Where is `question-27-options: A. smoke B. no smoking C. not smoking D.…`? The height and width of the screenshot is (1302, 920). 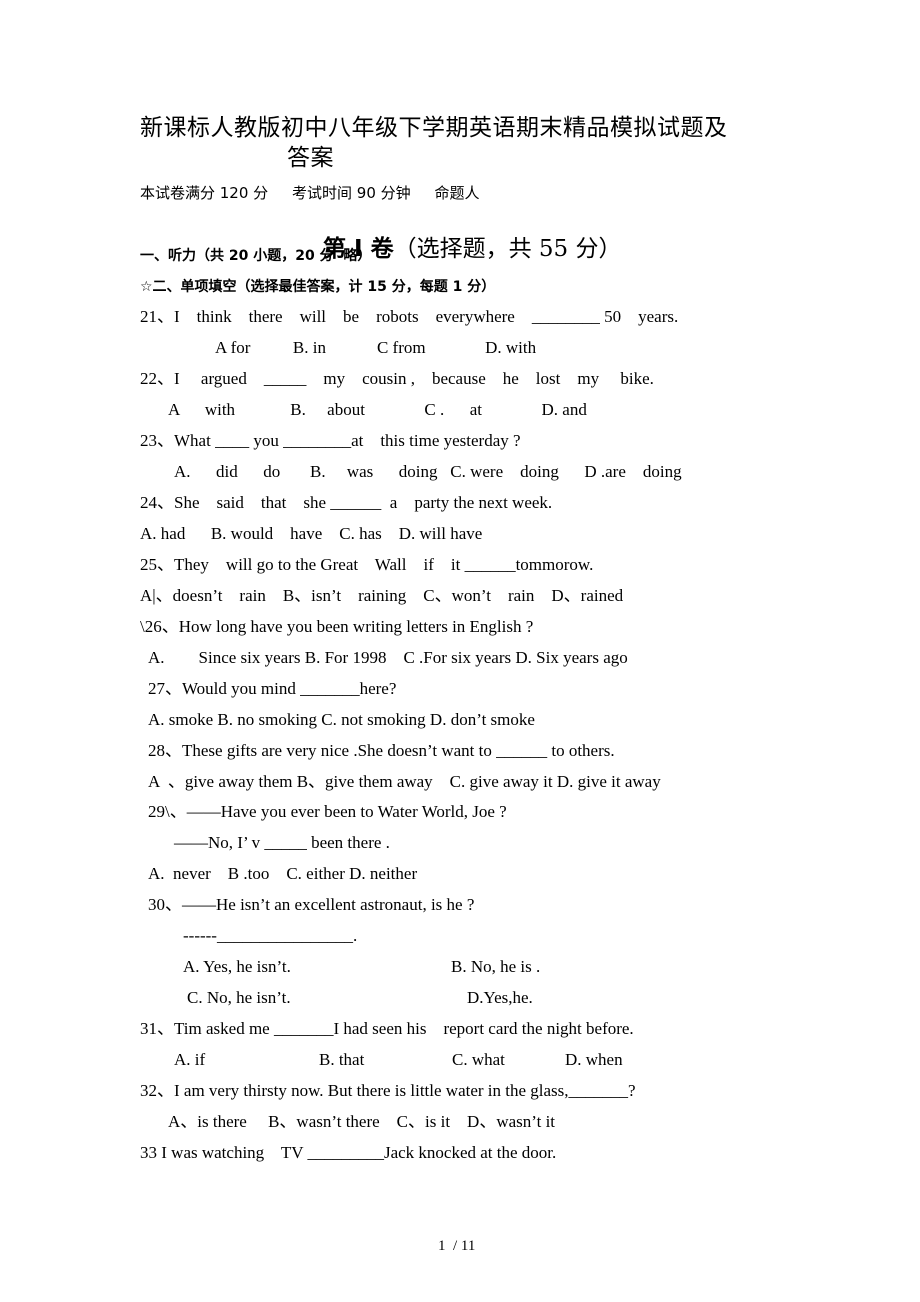 question-27-options: A. smoke B. no smoking C. not smoking D.… is located at coordinates (341, 719).